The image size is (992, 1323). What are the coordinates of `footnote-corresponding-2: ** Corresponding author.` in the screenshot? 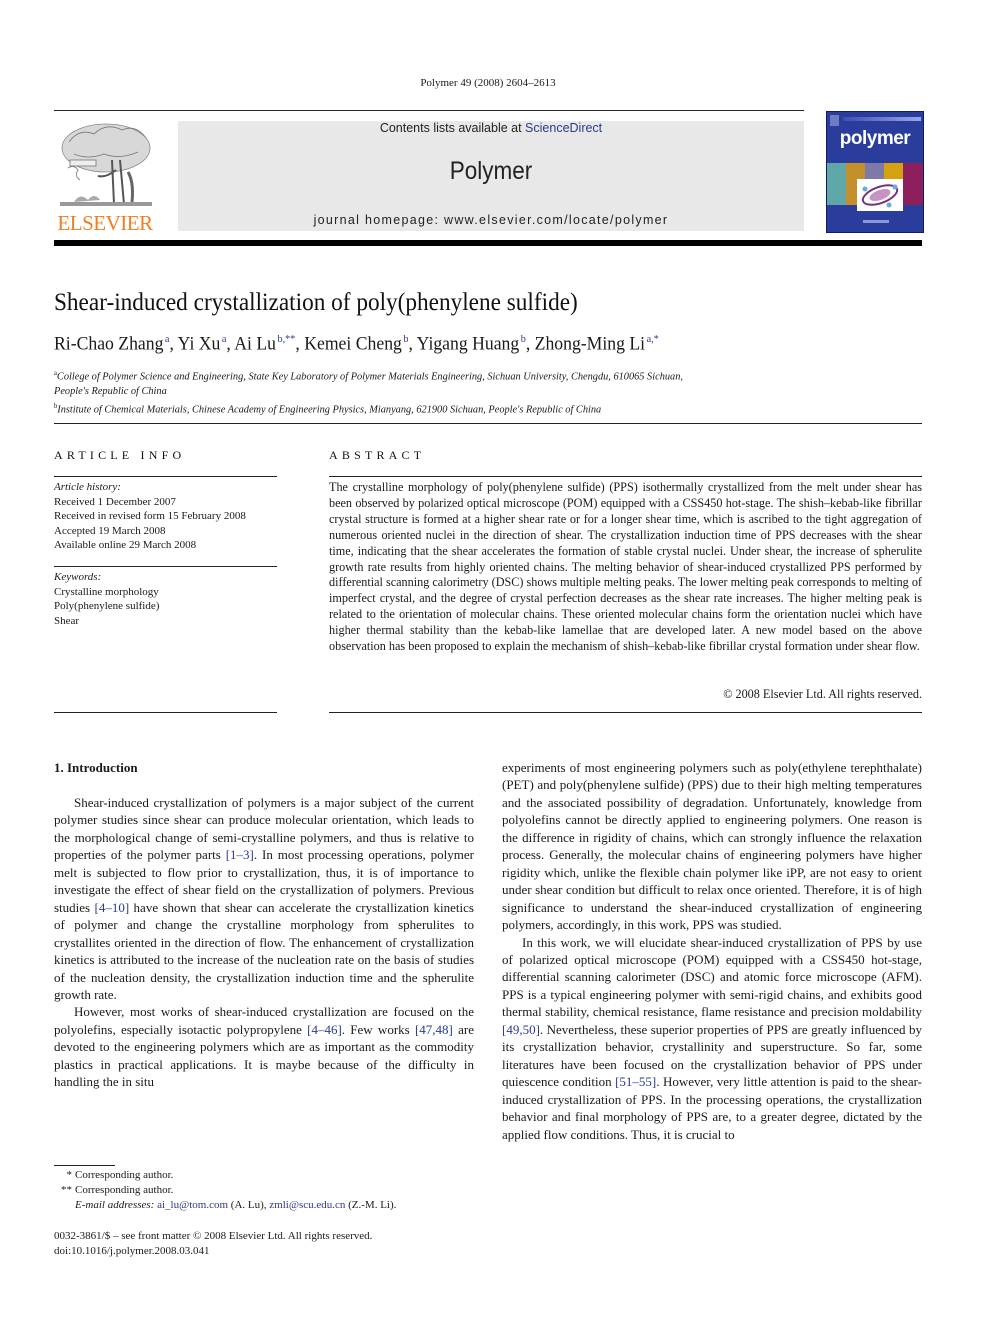 It's located at (225, 1190).